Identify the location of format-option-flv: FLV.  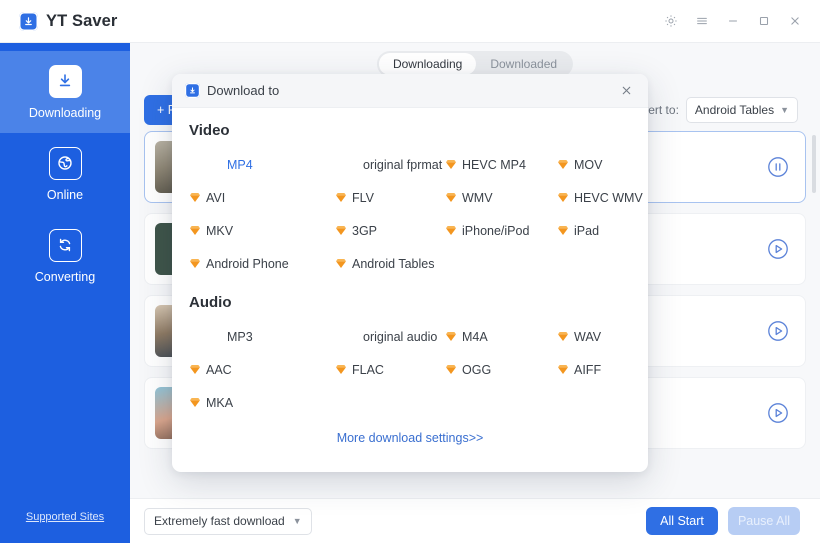
(390, 197).